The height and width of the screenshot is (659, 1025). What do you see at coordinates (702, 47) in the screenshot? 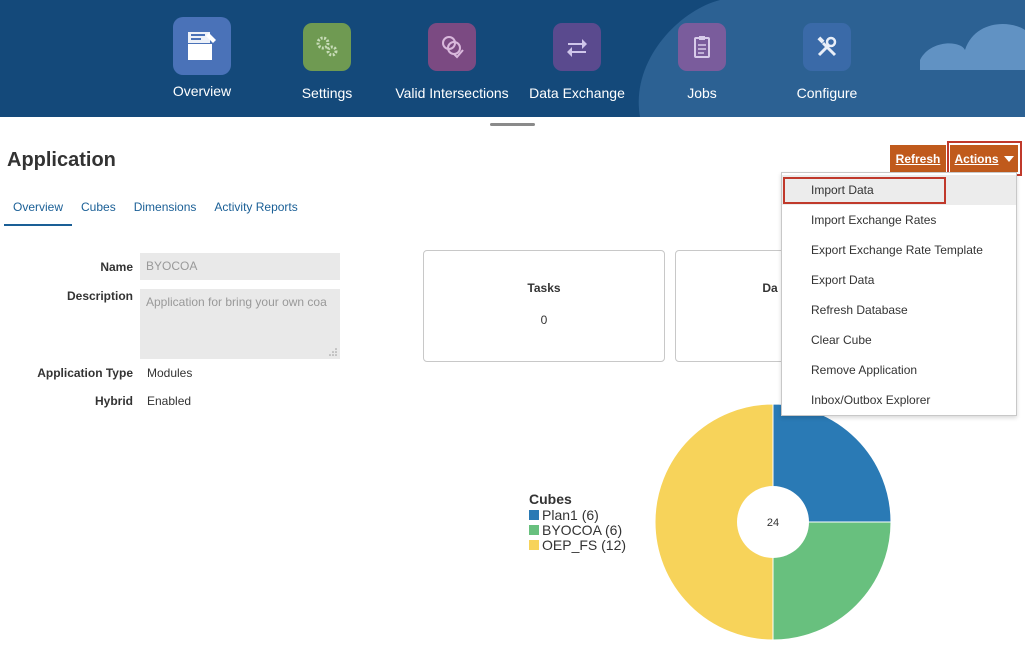
I see `clipboard-icon` at bounding box center [702, 47].